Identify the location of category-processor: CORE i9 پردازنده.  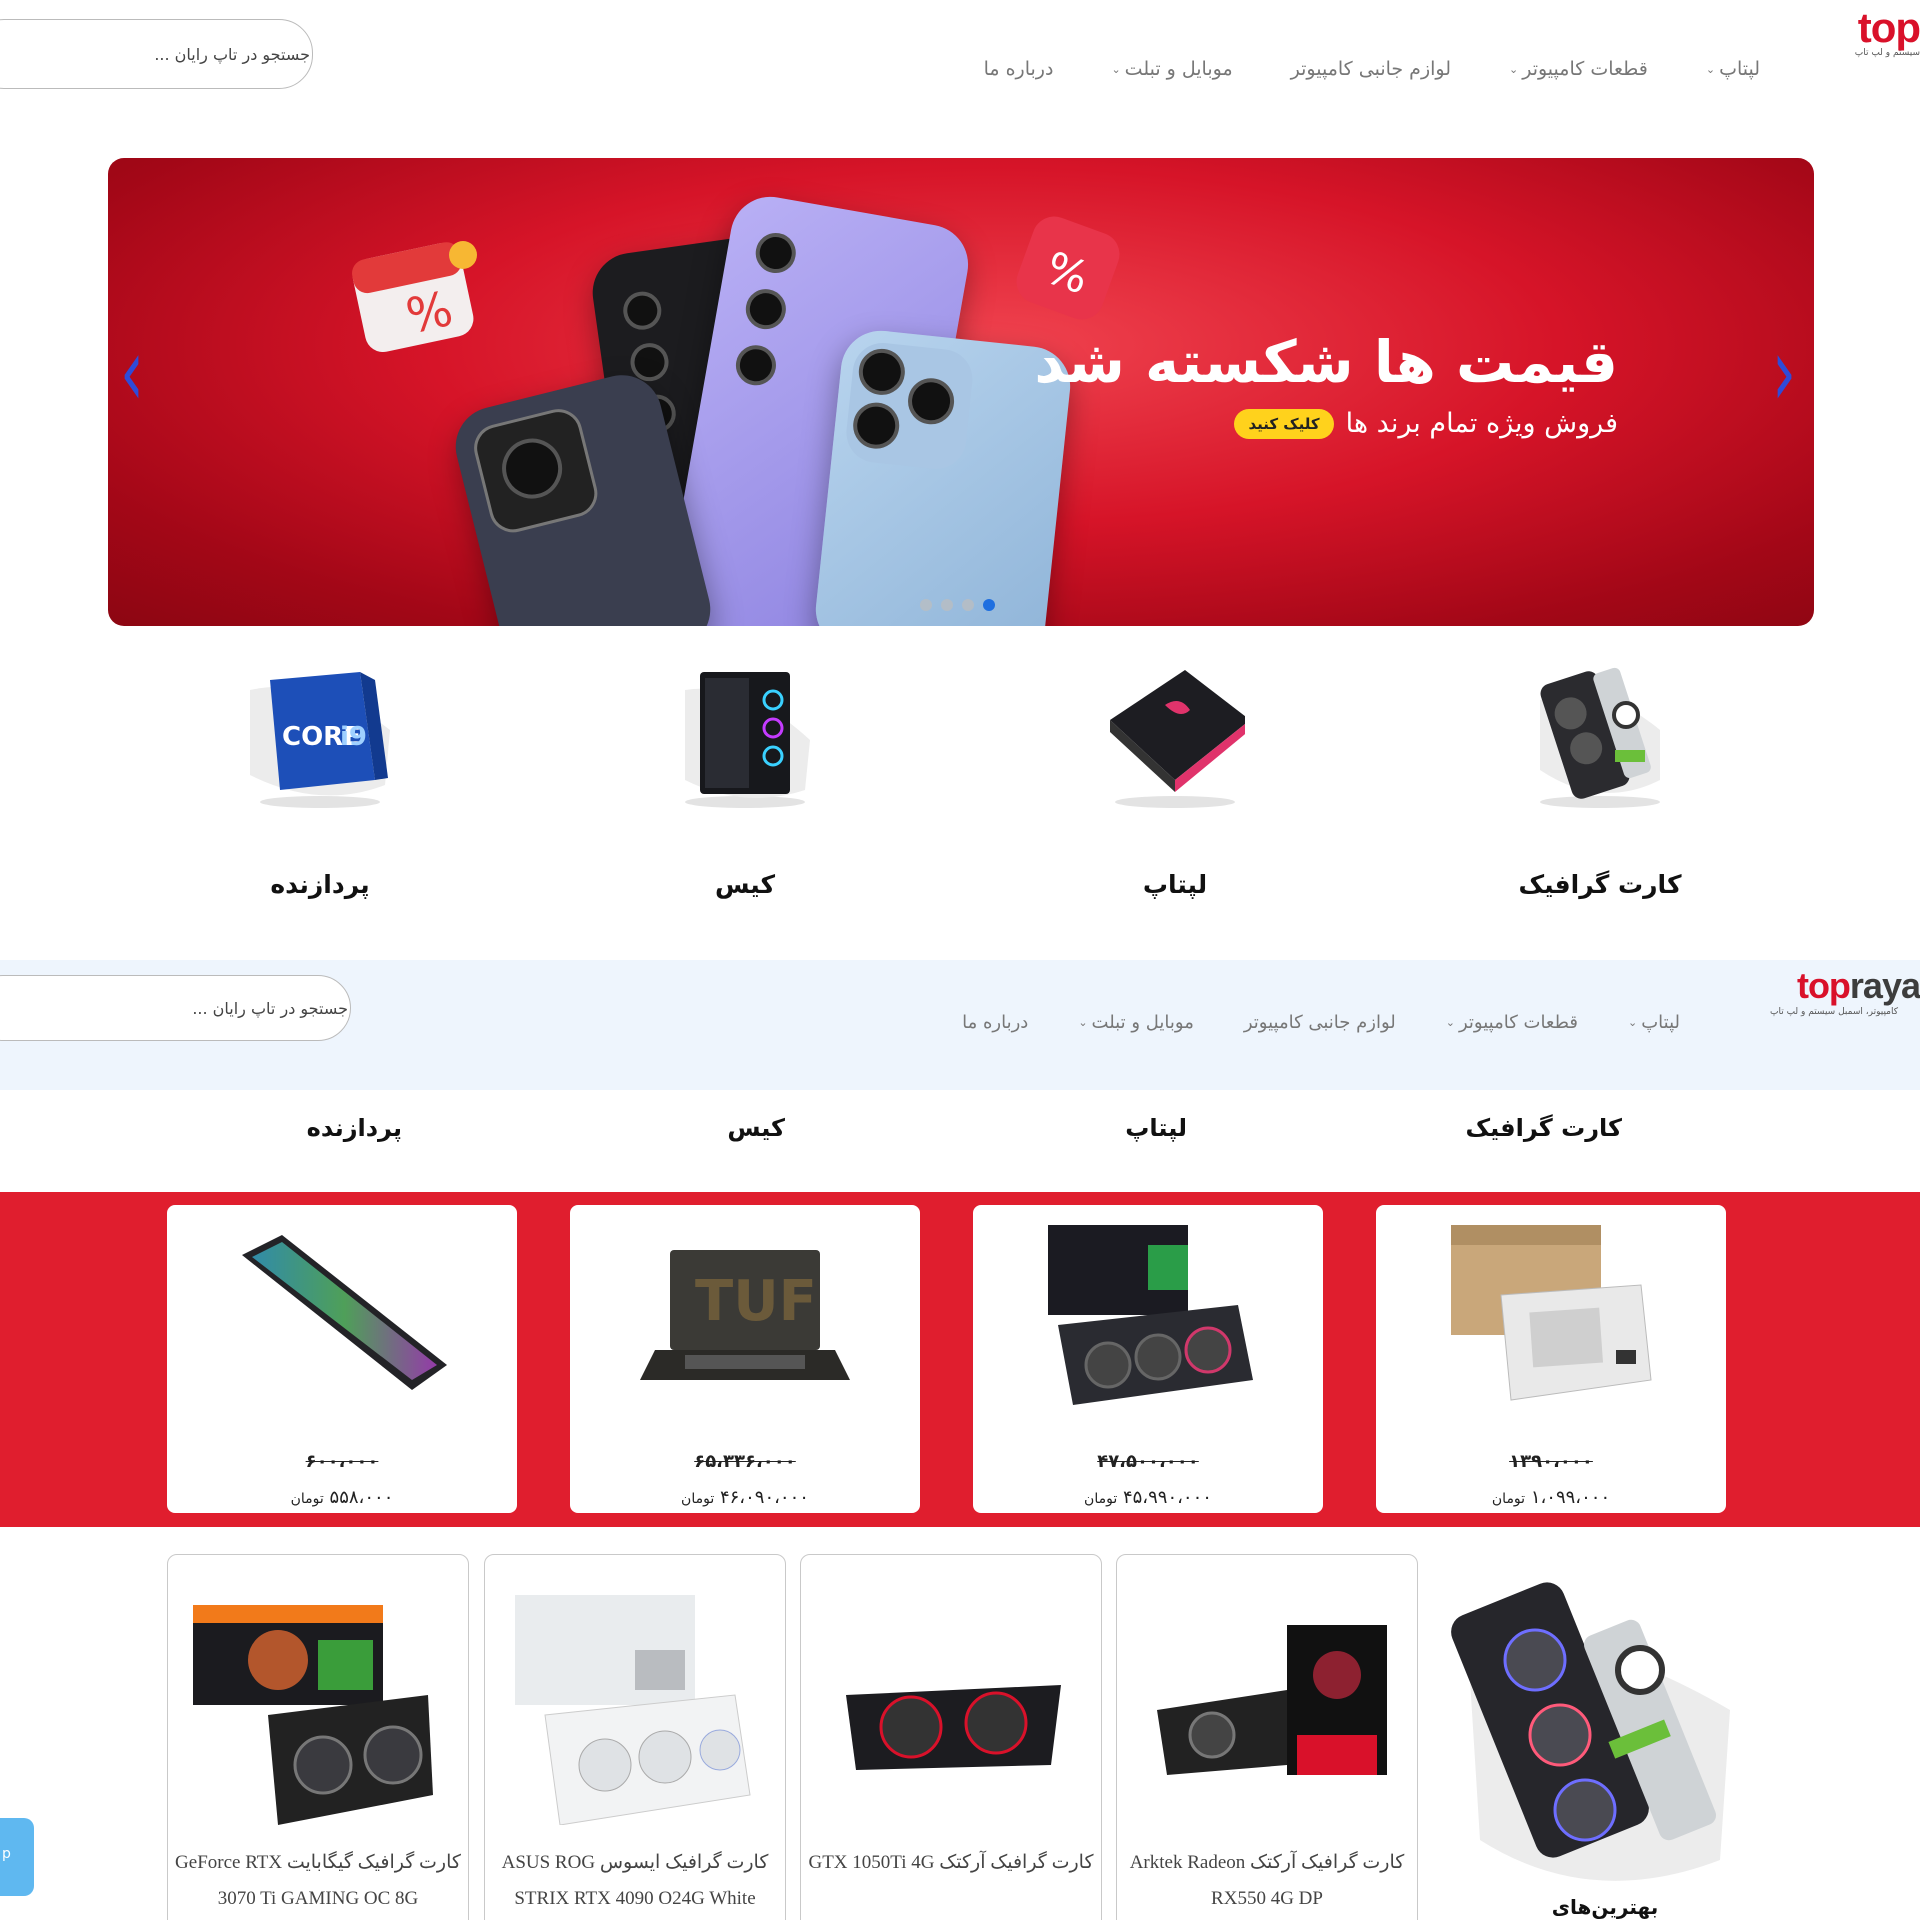
(320, 779).